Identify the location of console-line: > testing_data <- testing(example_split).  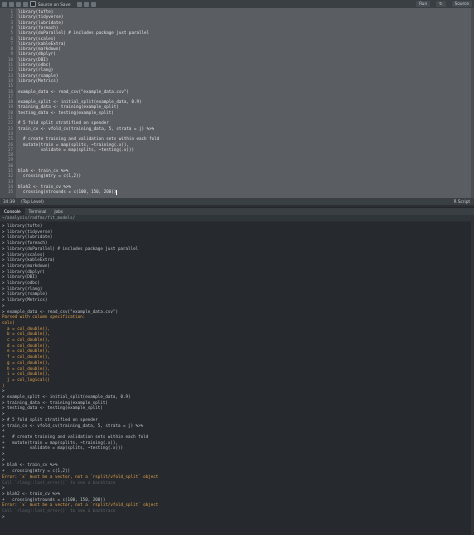
(52, 408).